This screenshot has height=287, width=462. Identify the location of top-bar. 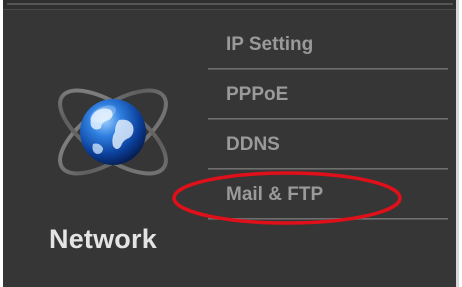
(231, 5).